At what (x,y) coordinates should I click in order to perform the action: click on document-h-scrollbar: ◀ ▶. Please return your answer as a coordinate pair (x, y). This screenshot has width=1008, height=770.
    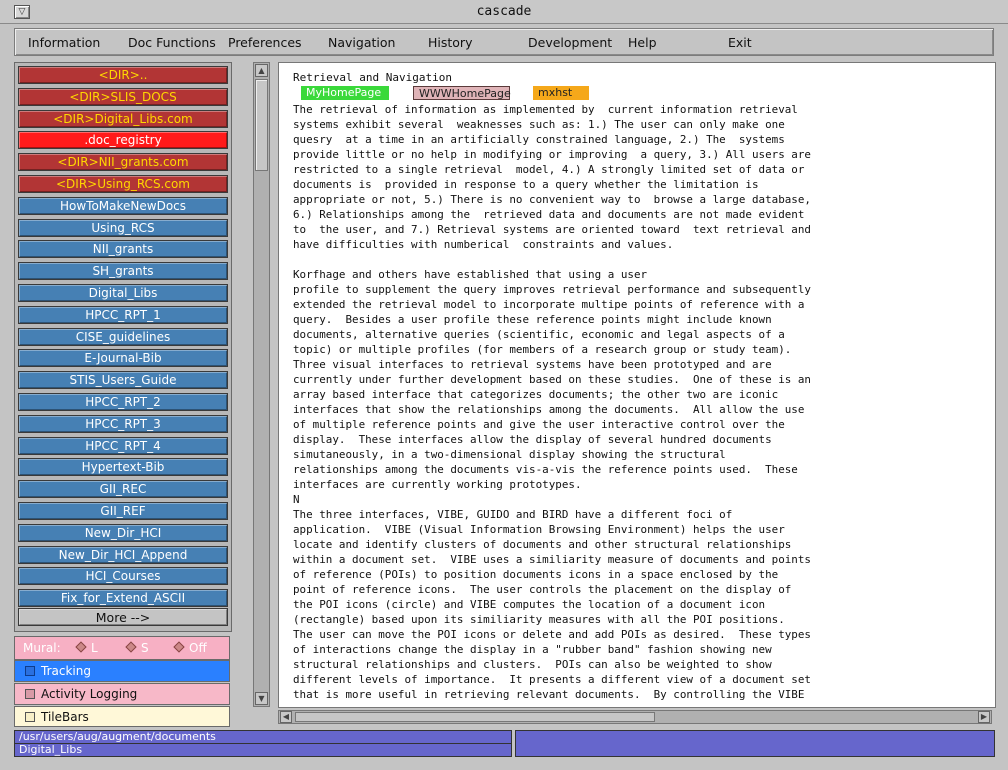
    Looking at the image, I should click on (635, 717).